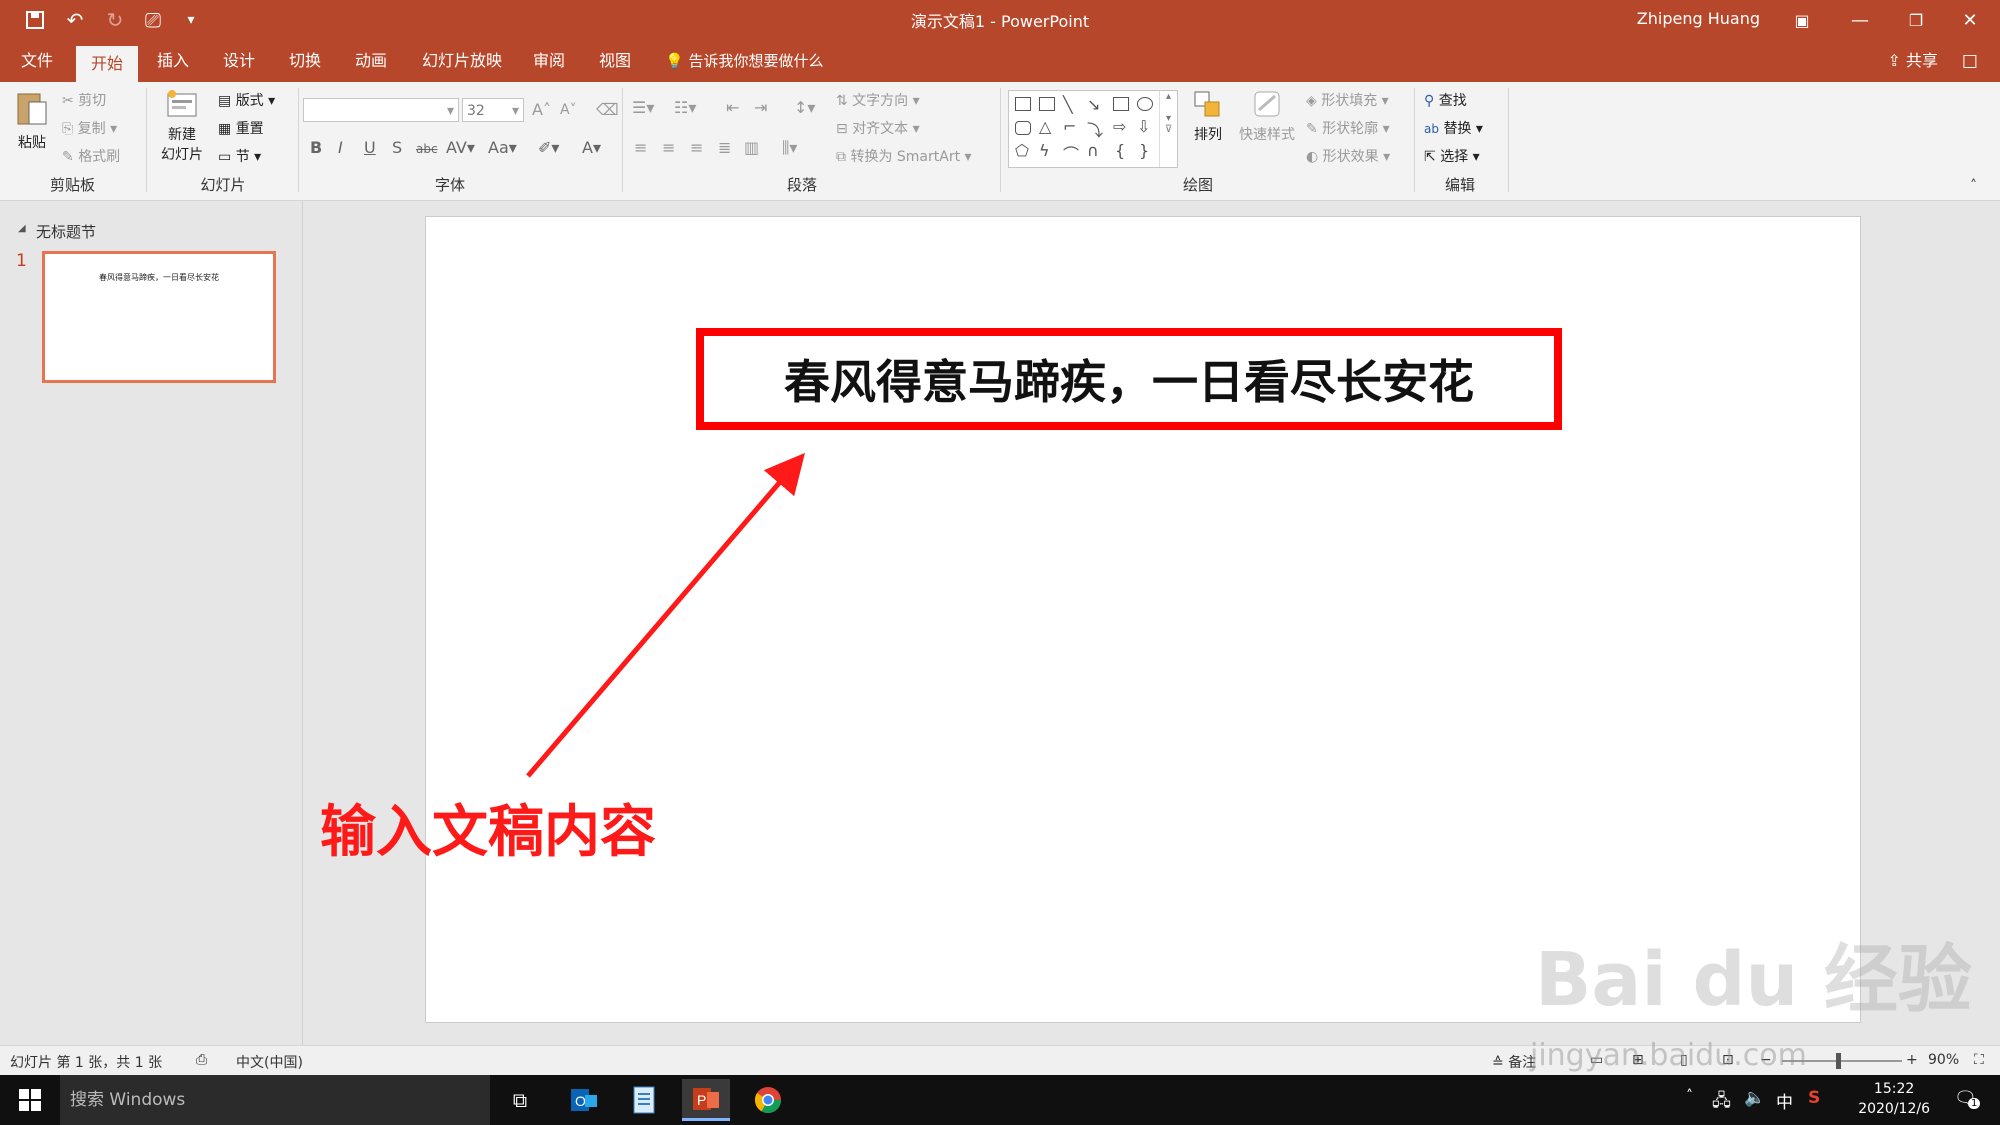 The height and width of the screenshot is (1125, 2000). Describe the element at coordinates (173, 61) in the screenshot. I see `tab-insert: 插入` at that location.